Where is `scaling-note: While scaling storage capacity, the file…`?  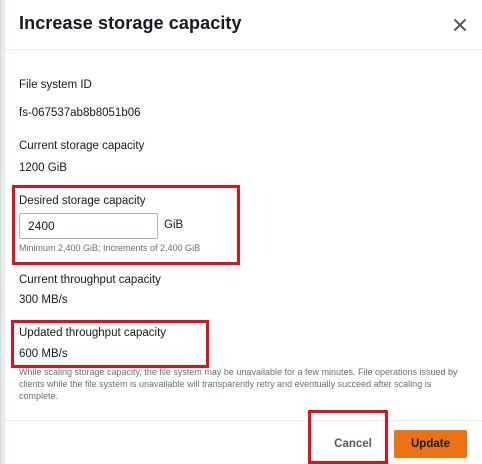
scaling-note: While scaling storage capacity, the file… is located at coordinates (238, 384).